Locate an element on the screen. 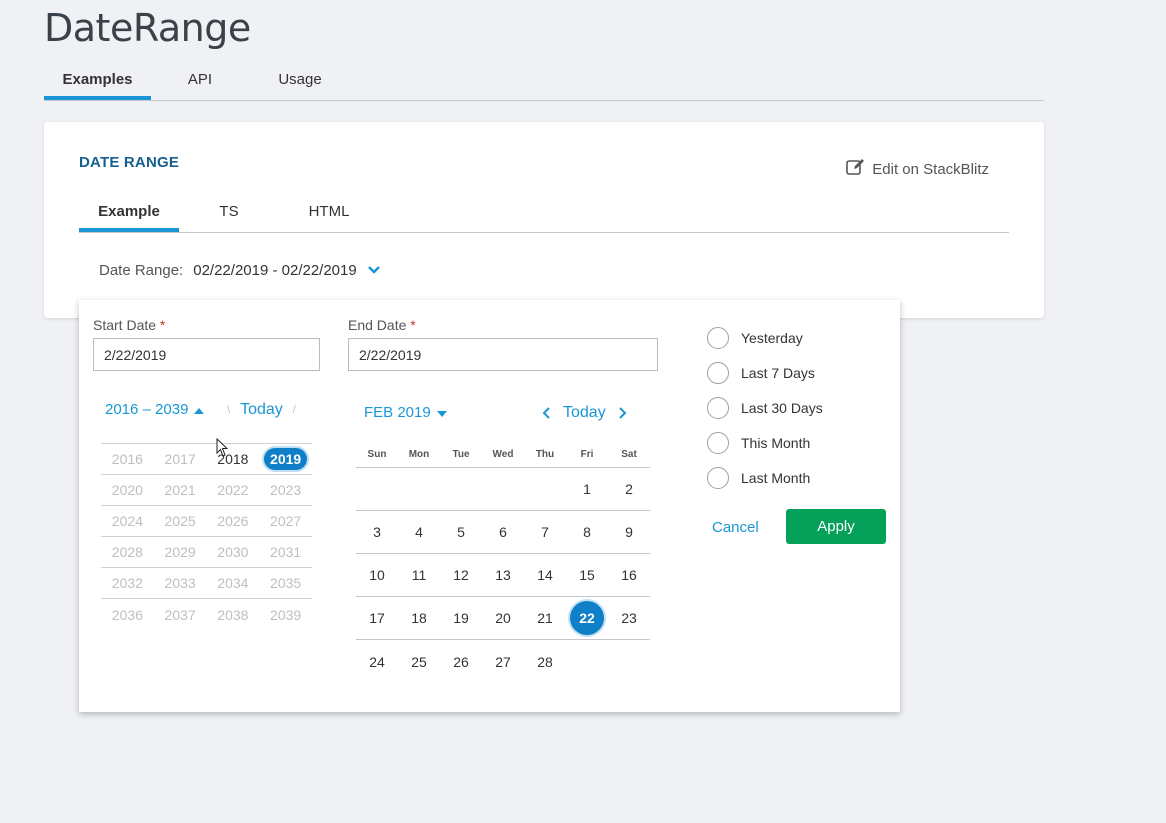  year-cell: 2037 is located at coordinates (180, 614).